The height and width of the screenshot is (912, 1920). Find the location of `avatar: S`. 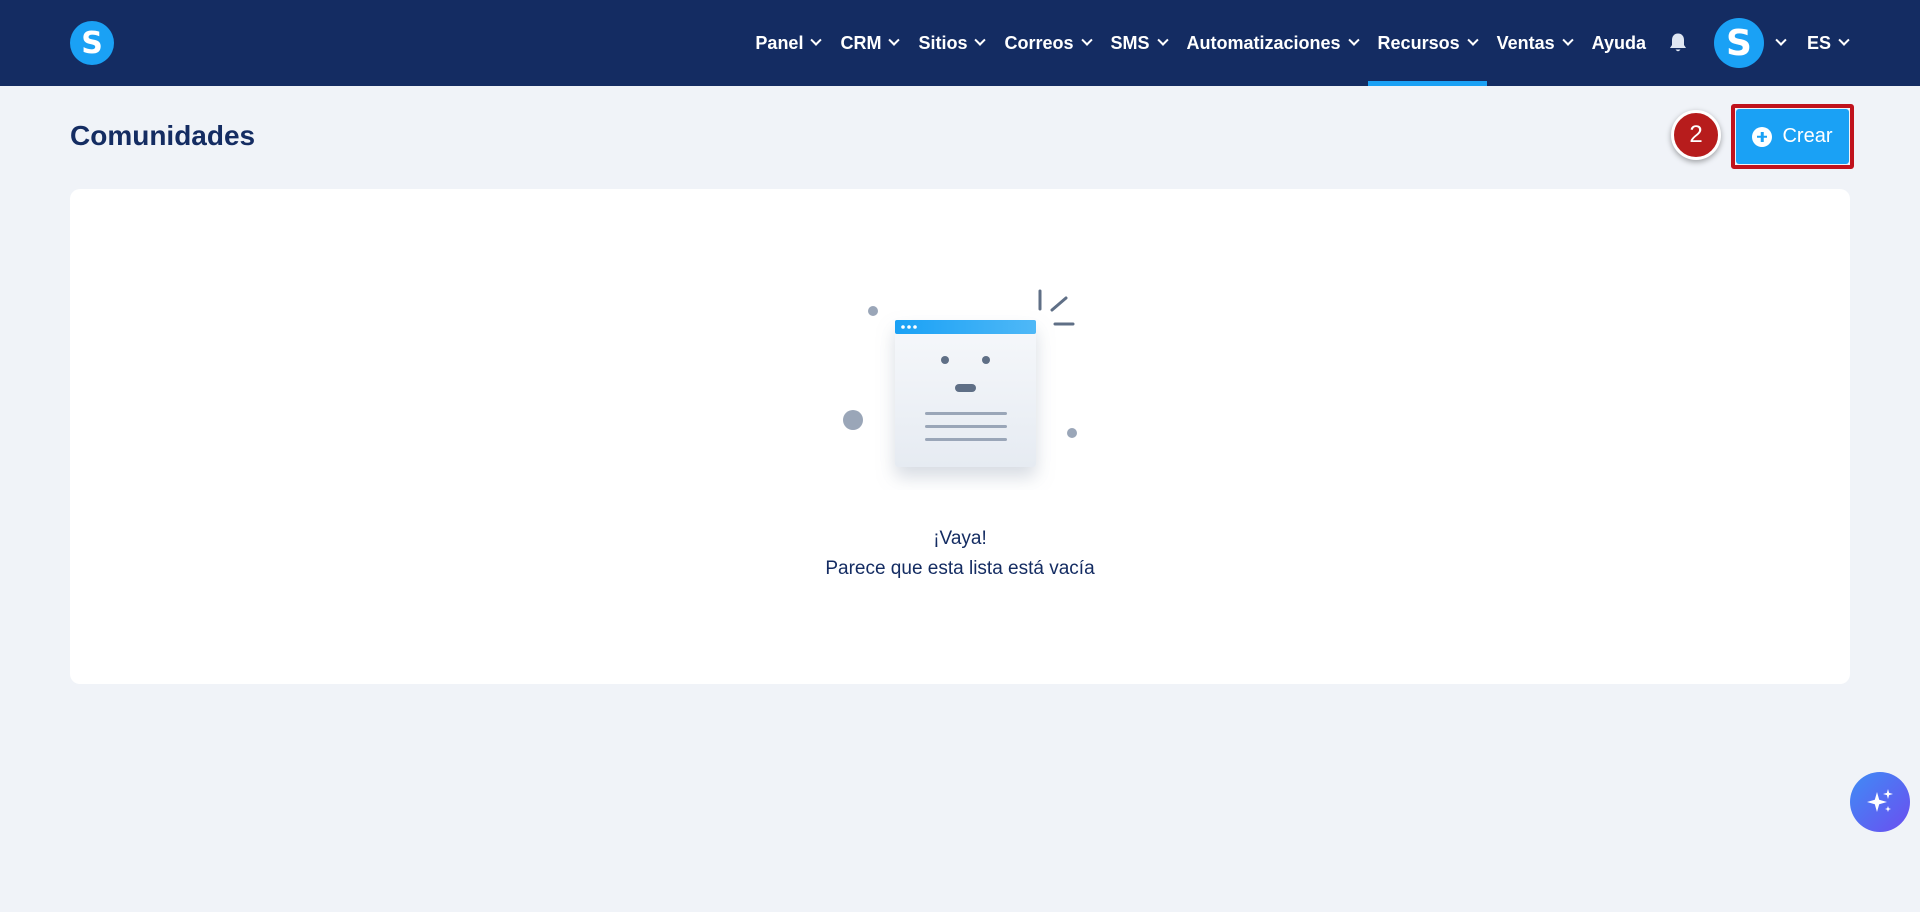

avatar: S is located at coordinates (1738, 43).